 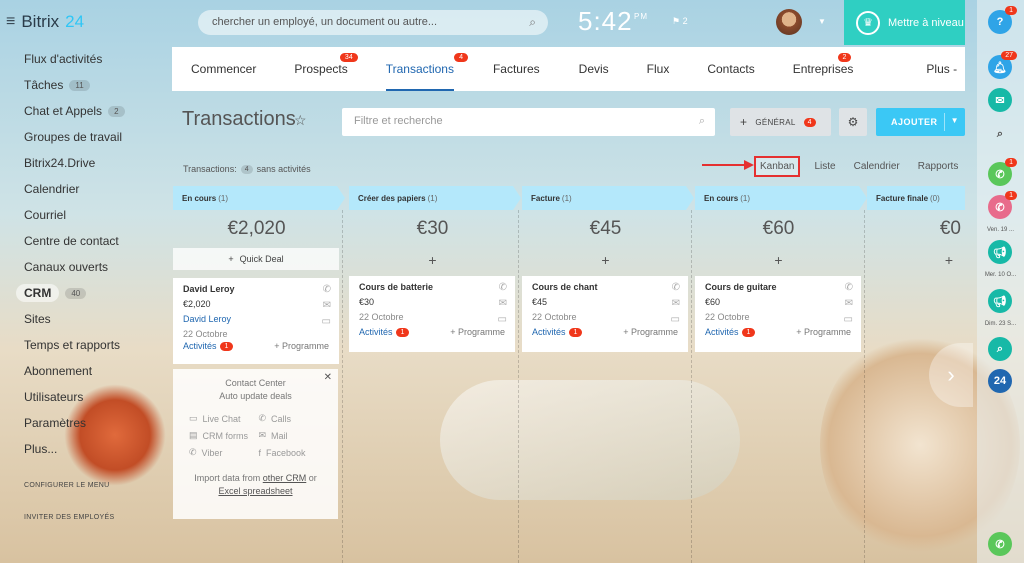 I want to click on crm-forms-item: ▤ CRM forms, so click(x=224, y=435).